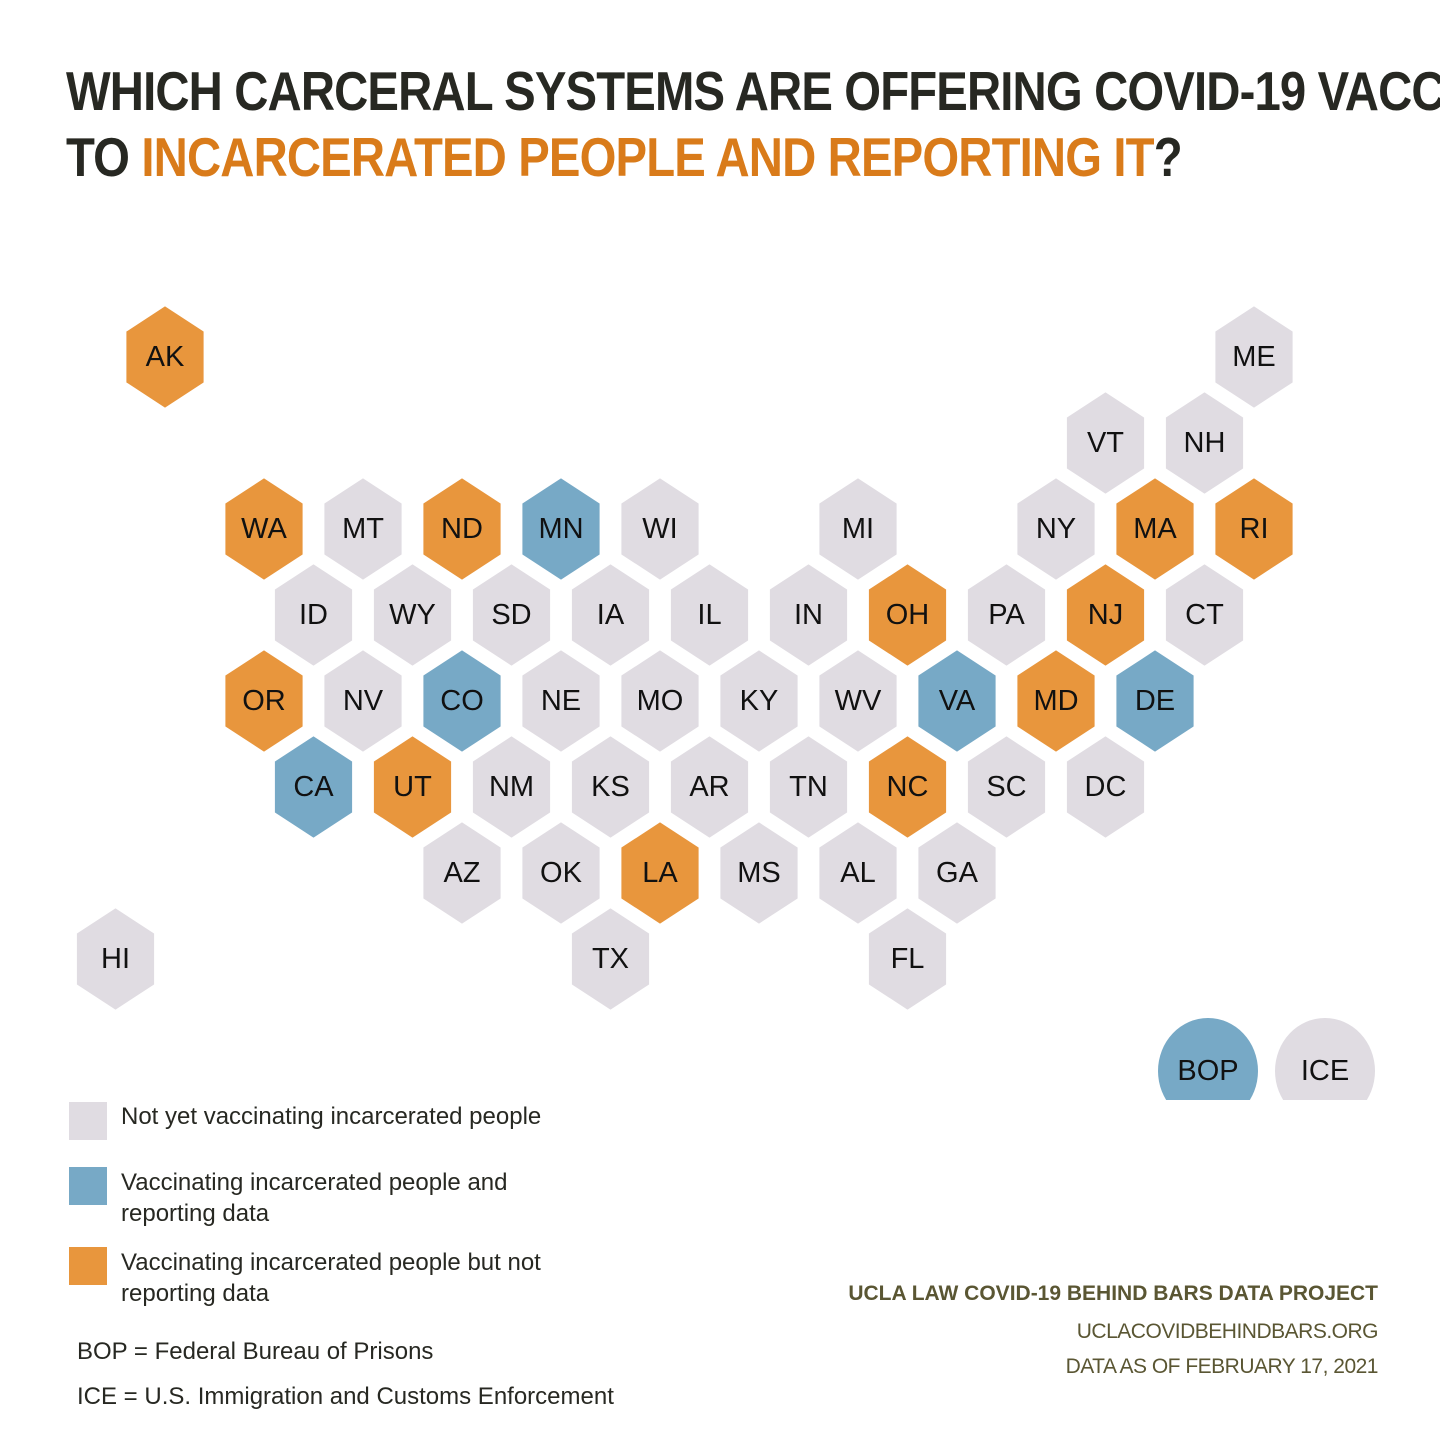 The image size is (1440, 1440). Describe the element at coordinates (264, 701) in the screenshot. I see `hex-label: OR` at that location.